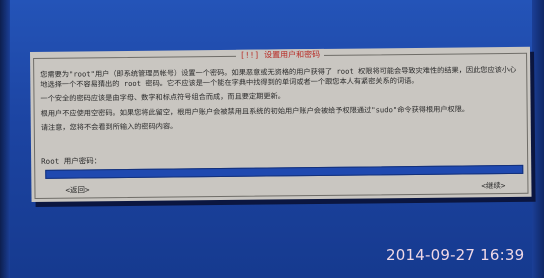  I want to click on back-button: <返回>, so click(77, 189).